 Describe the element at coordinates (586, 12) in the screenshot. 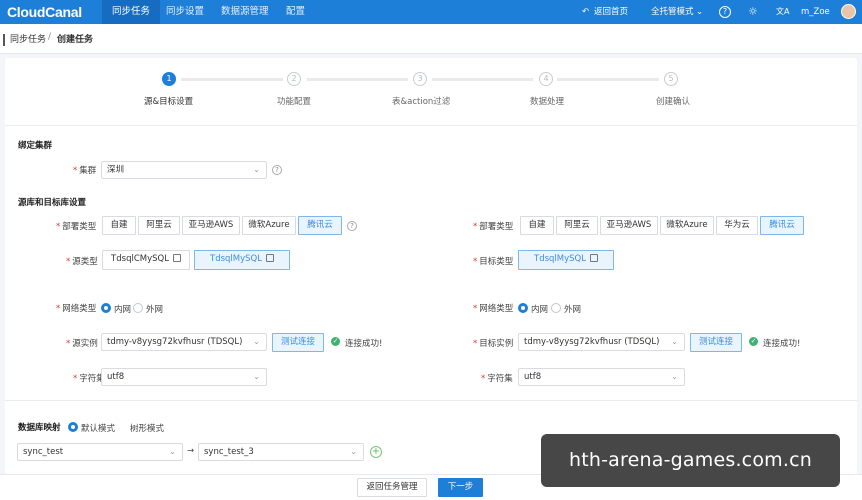

I see `home-back-icon: ↶` at that location.